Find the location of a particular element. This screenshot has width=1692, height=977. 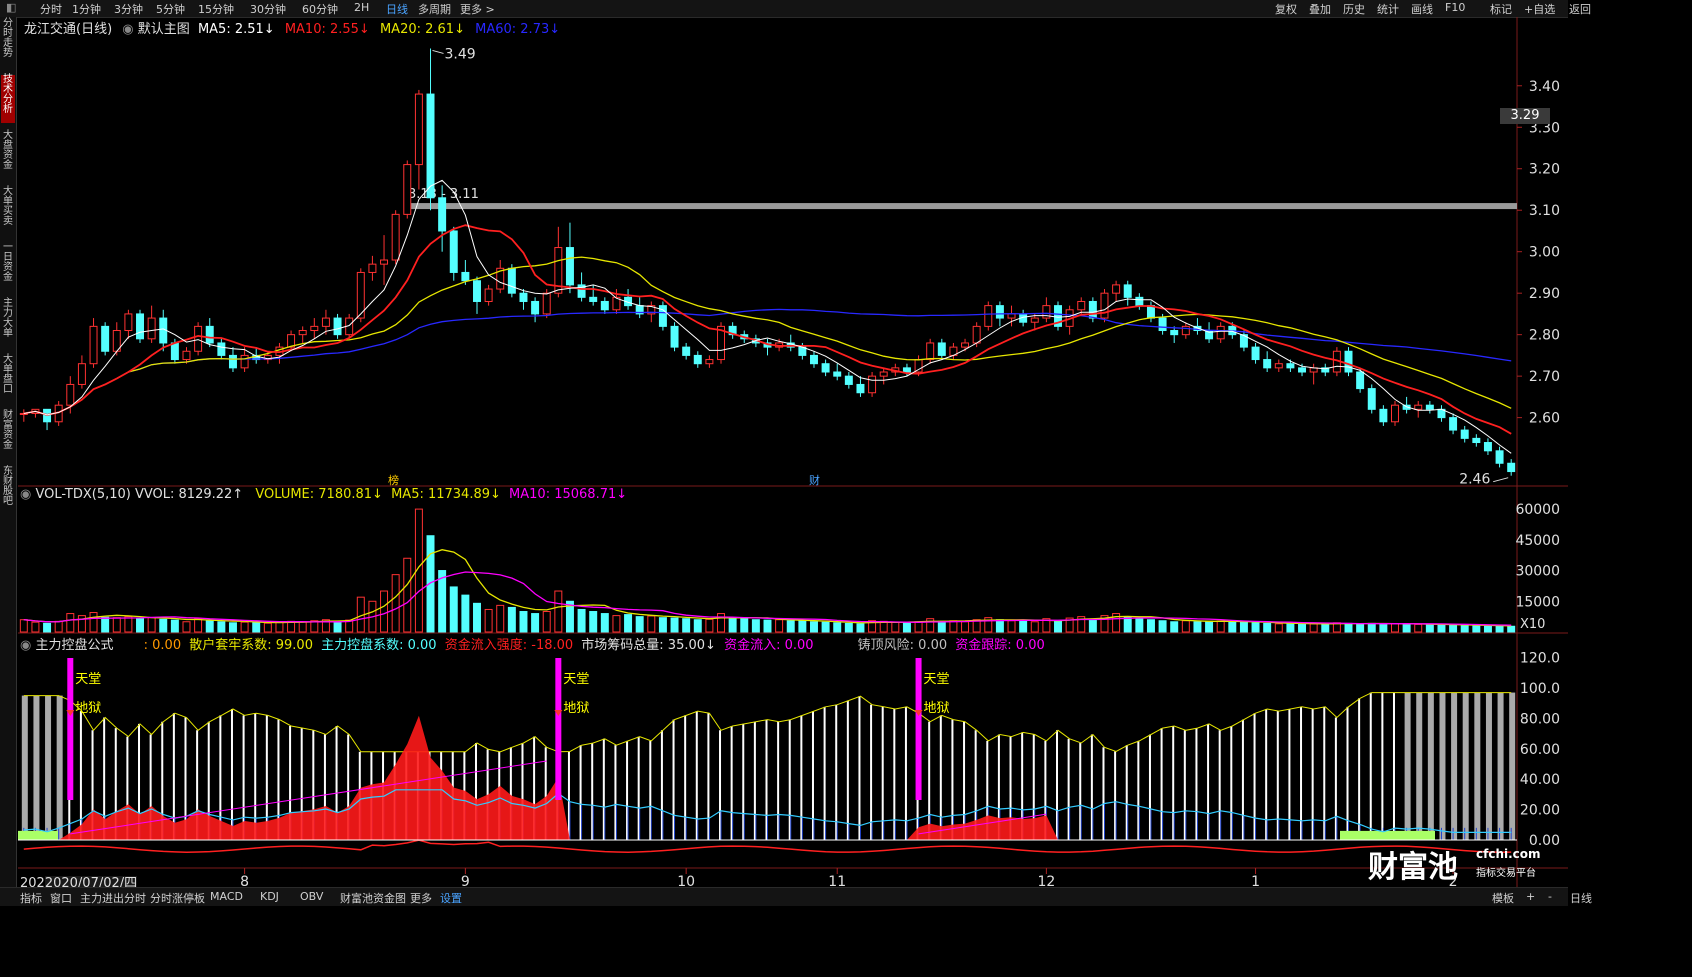

ind-v5: 资金流入: 0.00 is located at coordinates (769, 645).